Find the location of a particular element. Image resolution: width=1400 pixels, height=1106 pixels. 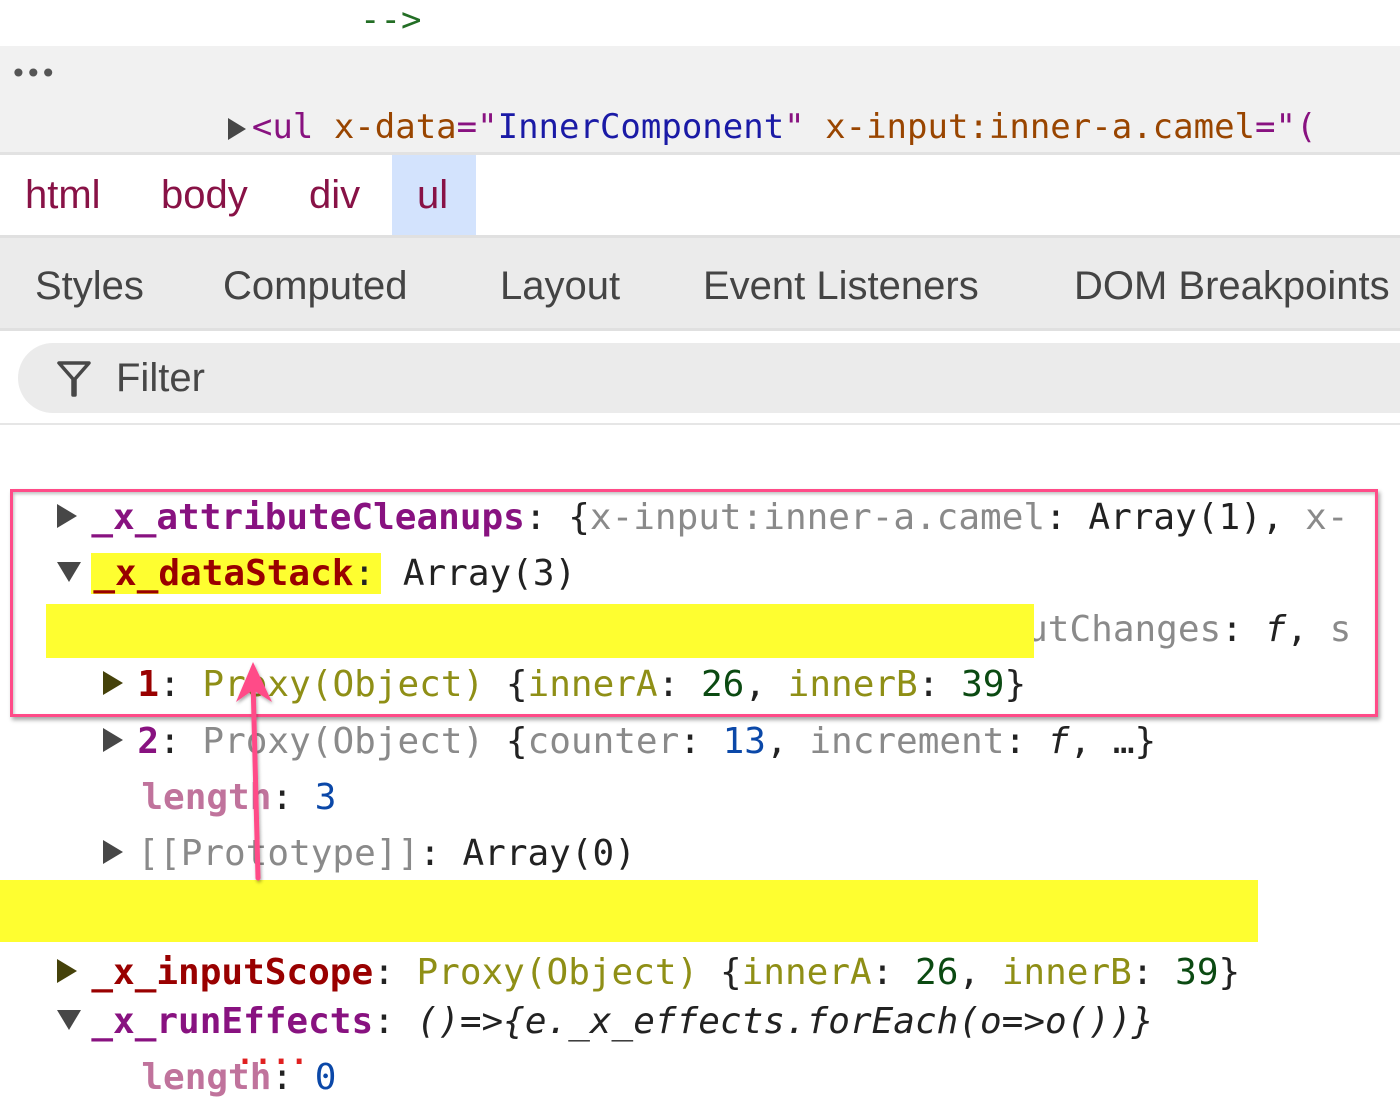

prop-trail: x- is located at coordinates (1327, 517).